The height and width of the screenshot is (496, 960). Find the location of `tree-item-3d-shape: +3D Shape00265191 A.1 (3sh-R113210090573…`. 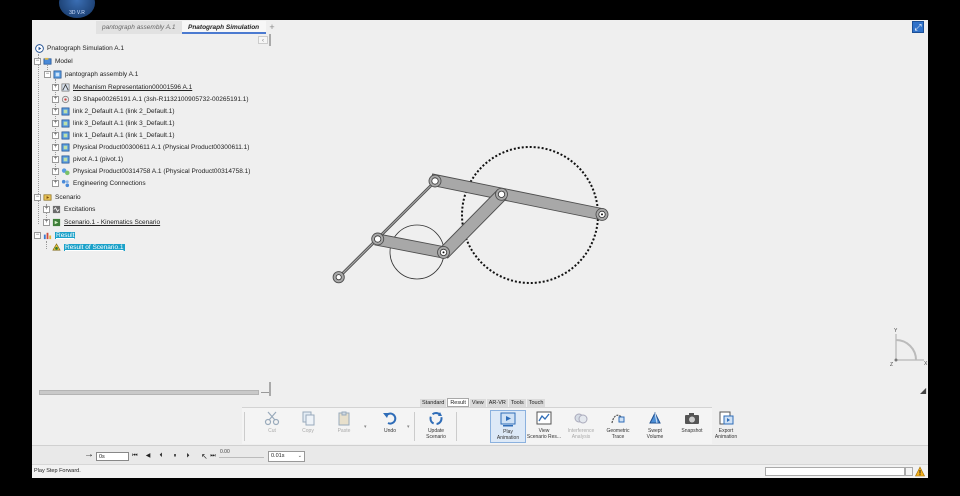

tree-item-3d-shape: +3D Shape00265191 A.1 (3sh-R113210090573… is located at coordinates (150, 99).